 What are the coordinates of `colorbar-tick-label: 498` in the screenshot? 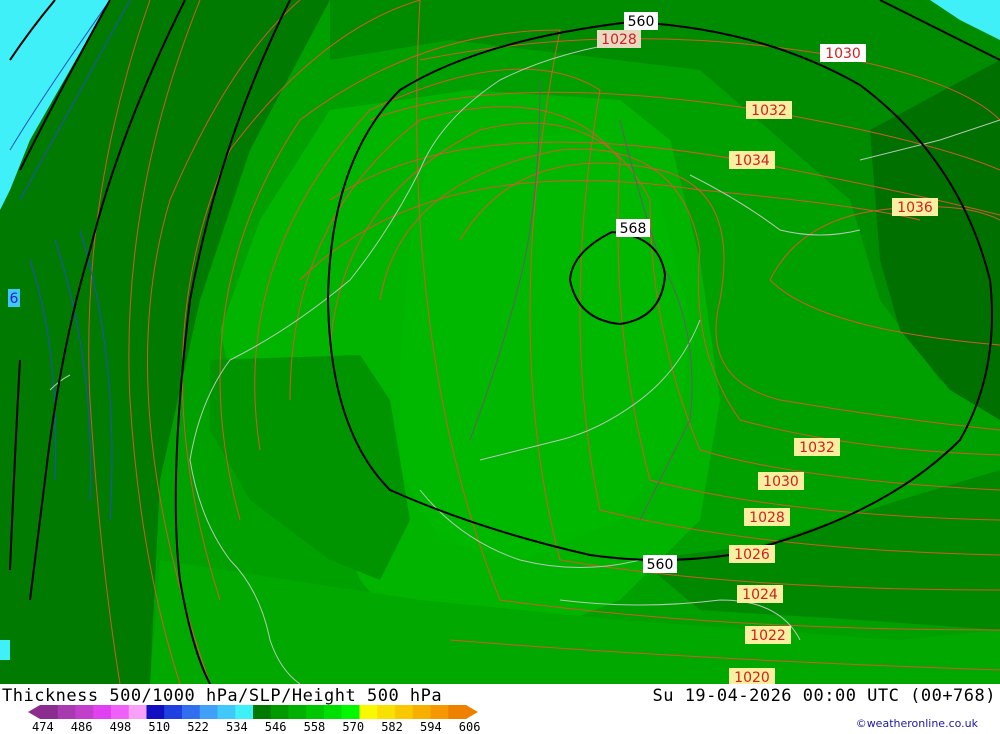 It's located at (120, 727).